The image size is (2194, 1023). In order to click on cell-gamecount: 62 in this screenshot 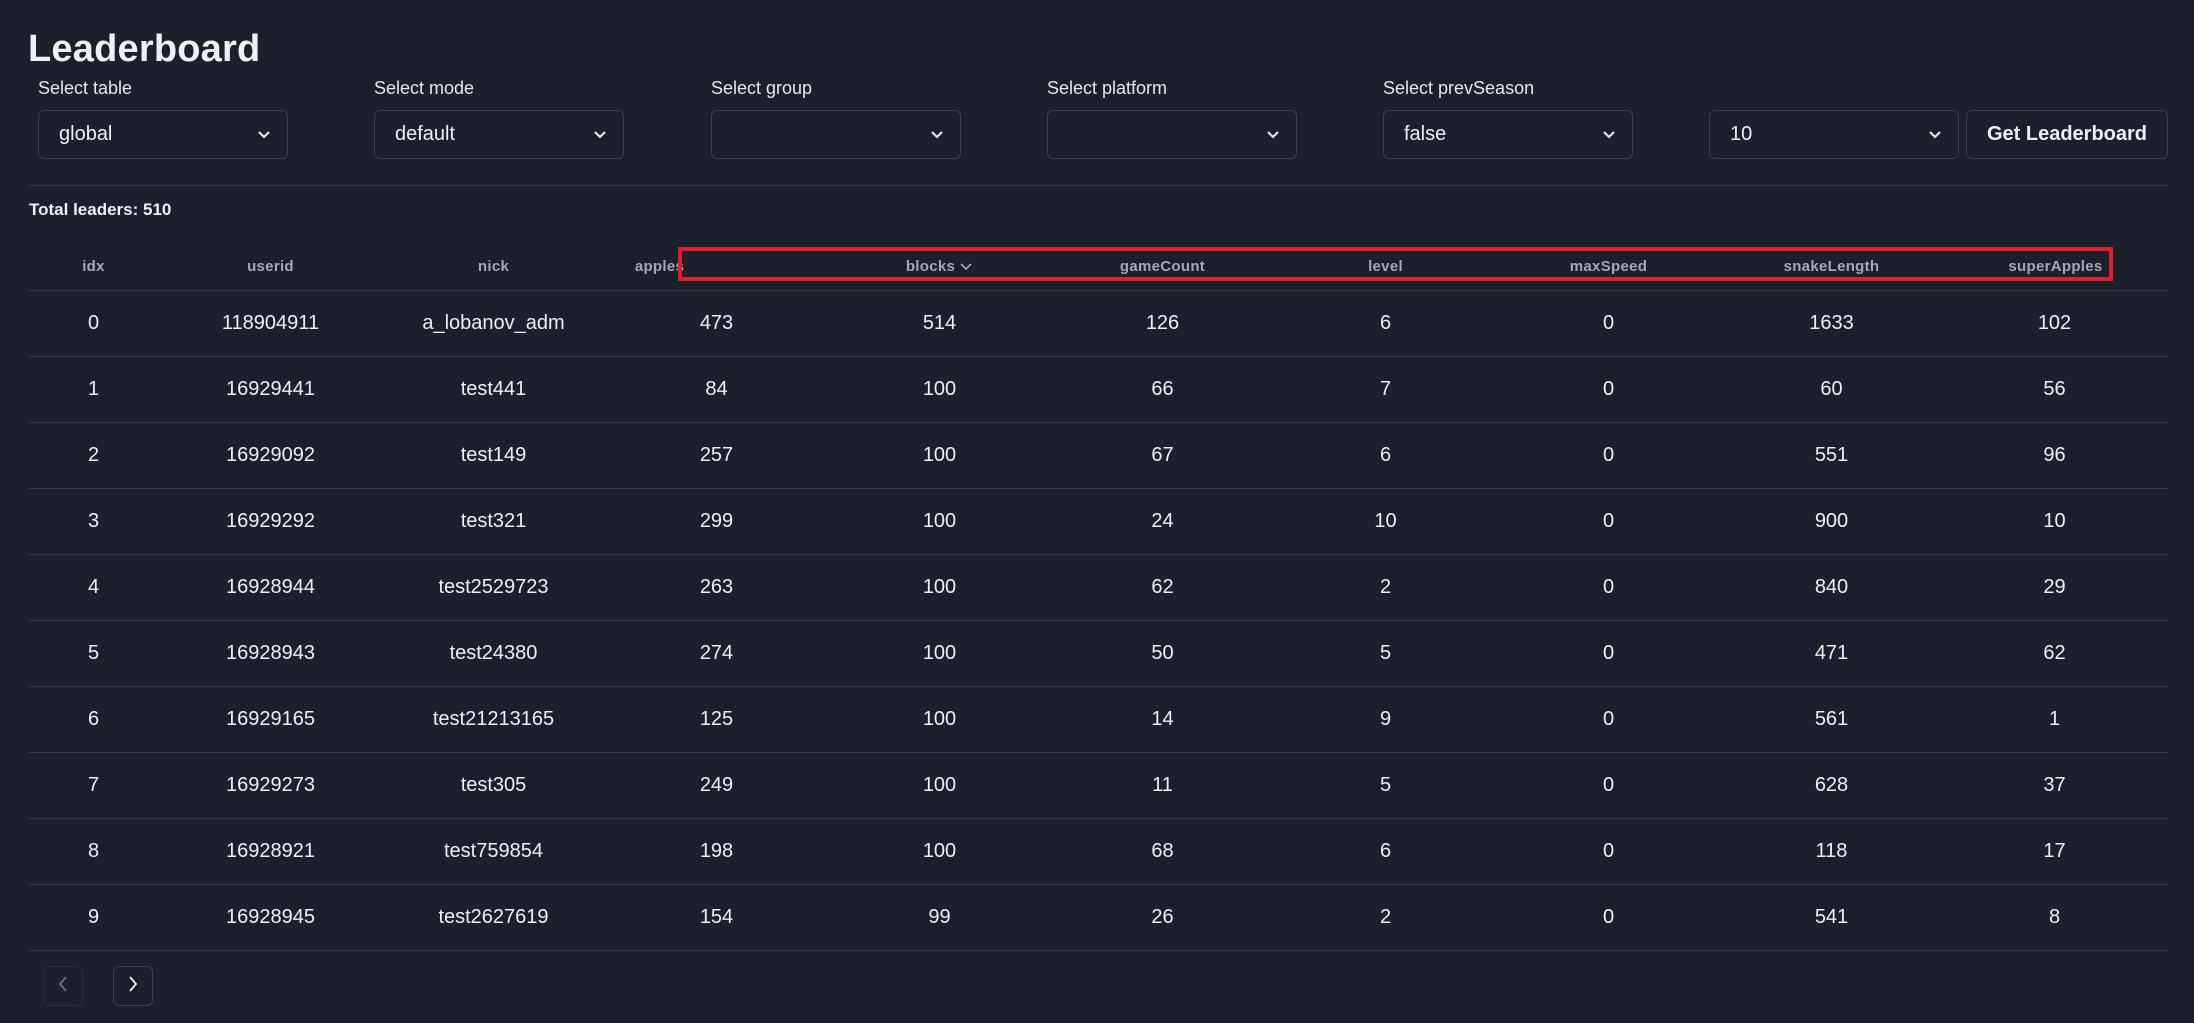, I will do `click(1162, 587)`.